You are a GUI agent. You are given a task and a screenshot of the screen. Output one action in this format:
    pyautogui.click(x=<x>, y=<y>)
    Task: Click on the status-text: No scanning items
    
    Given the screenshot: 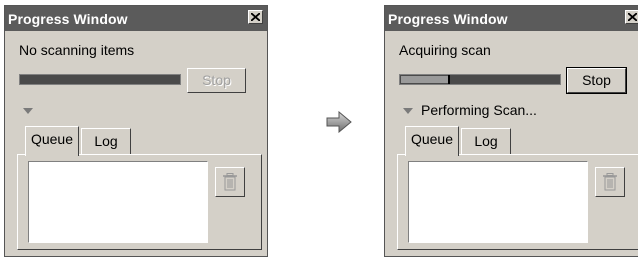 What is the action you would take?
    pyautogui.click(x=77, y=50)
    